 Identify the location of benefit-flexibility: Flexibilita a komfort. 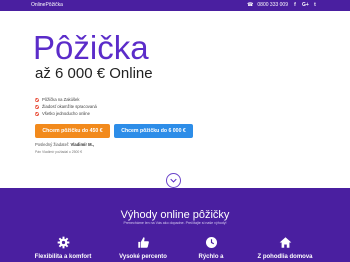
(63, 248).